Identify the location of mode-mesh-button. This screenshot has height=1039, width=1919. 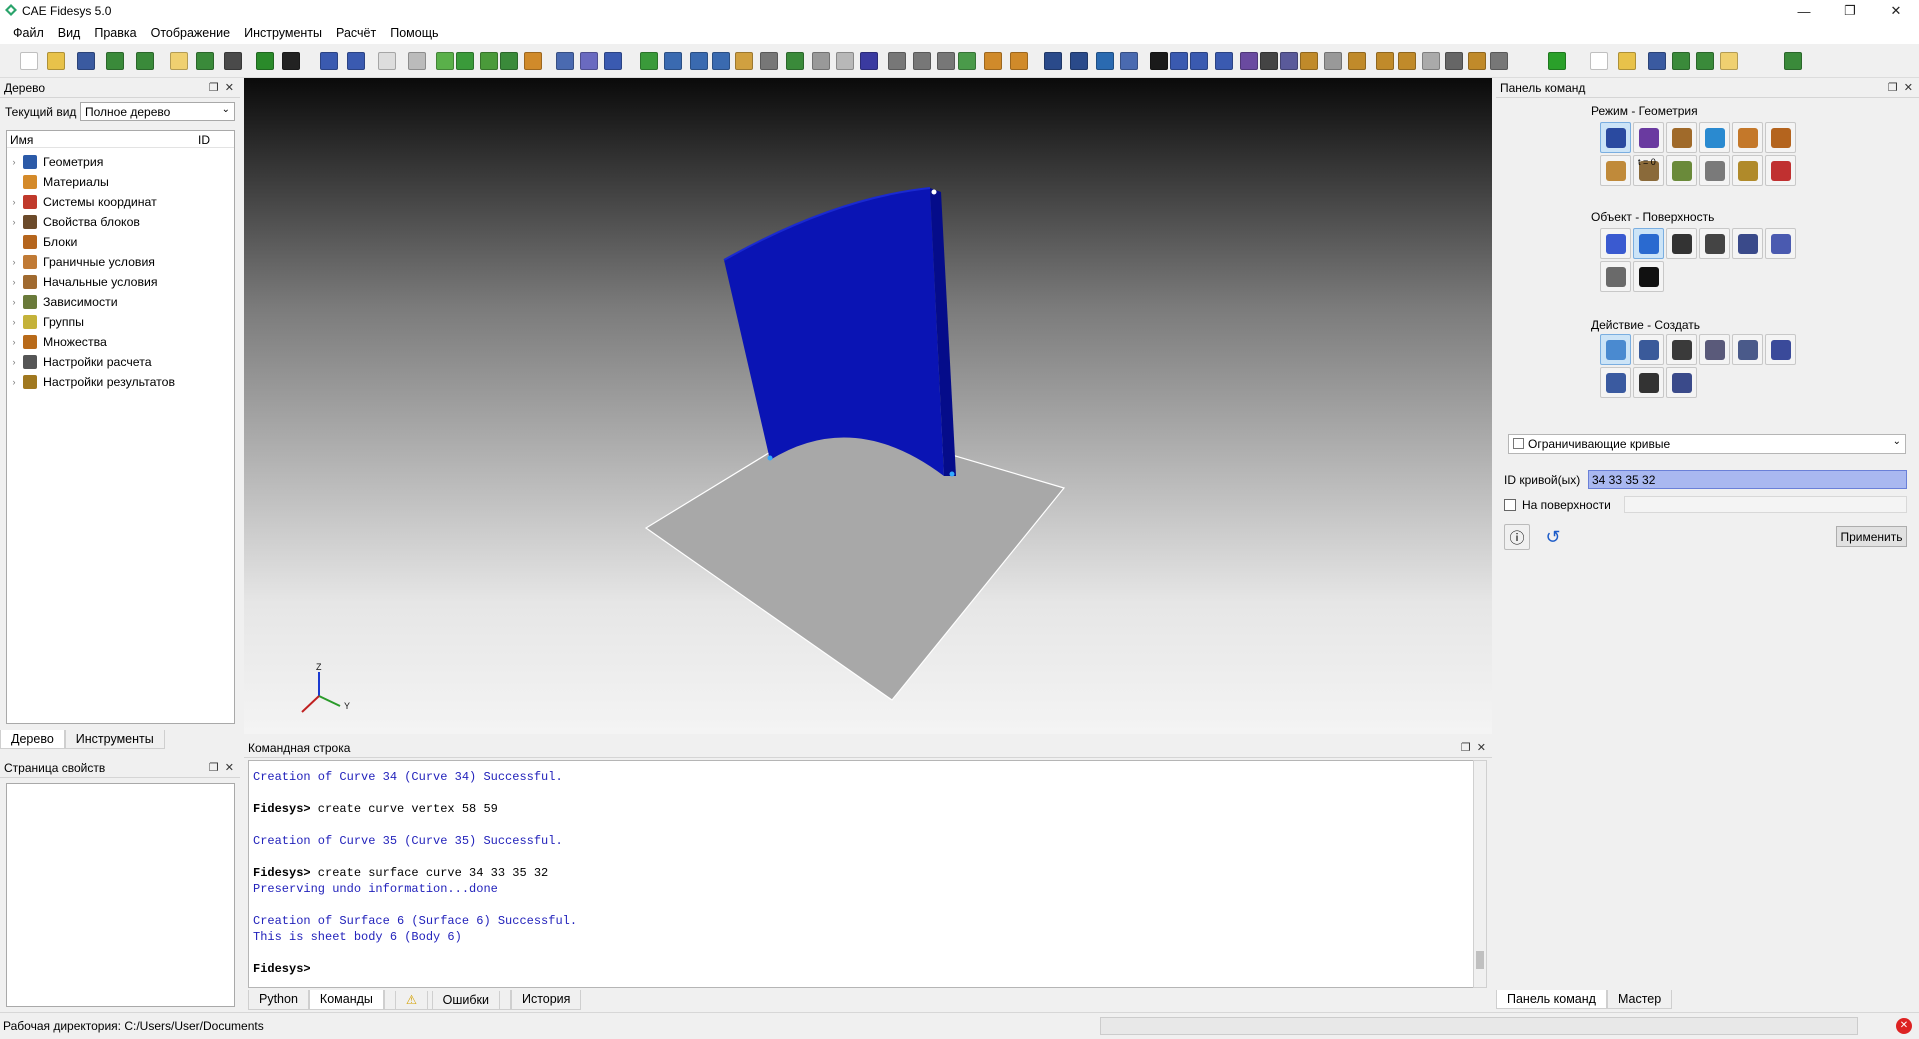
(1648, 137).